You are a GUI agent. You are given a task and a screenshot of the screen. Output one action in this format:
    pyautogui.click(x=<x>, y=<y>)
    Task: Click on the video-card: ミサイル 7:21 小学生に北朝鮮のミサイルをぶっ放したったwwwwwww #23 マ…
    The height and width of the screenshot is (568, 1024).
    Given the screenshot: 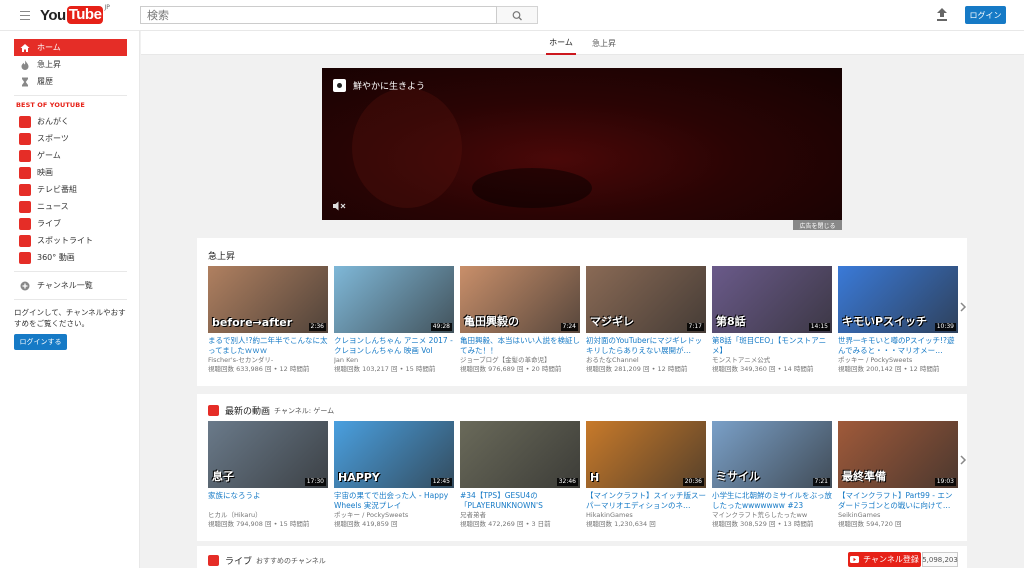 What is the action you would take?
    pyautogui.click(x=772, y=475)
    